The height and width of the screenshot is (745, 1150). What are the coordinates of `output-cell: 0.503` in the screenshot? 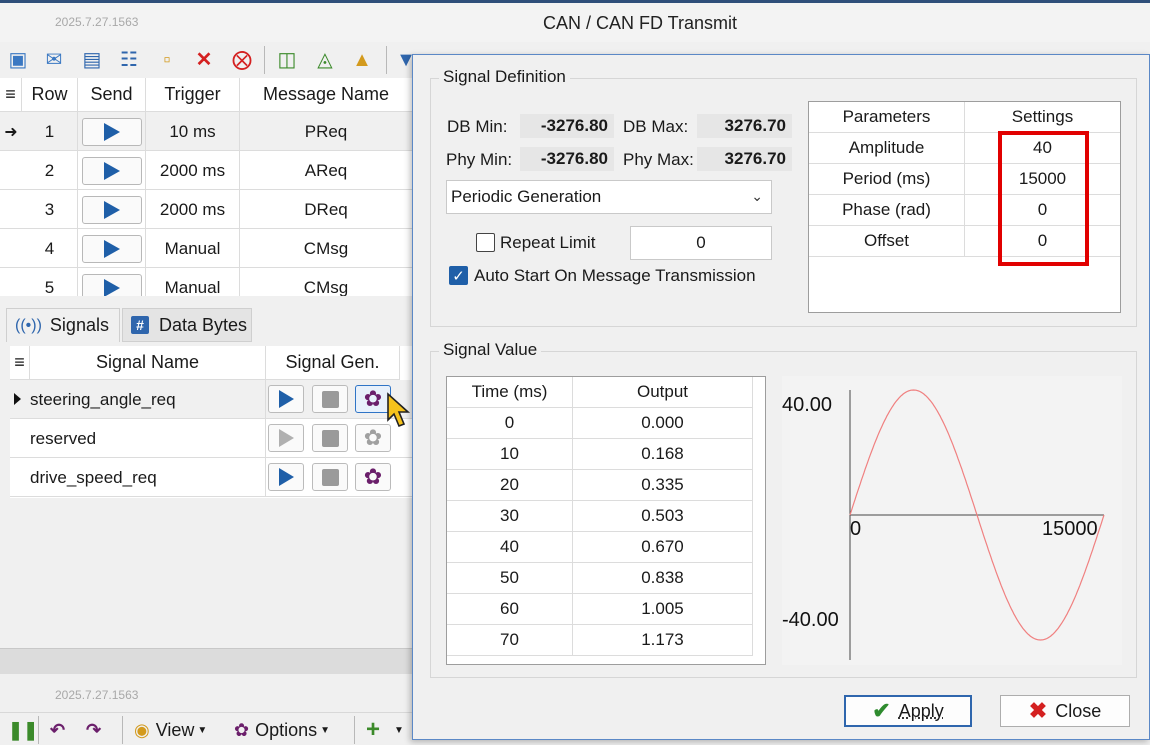 It's located at (663, 516).